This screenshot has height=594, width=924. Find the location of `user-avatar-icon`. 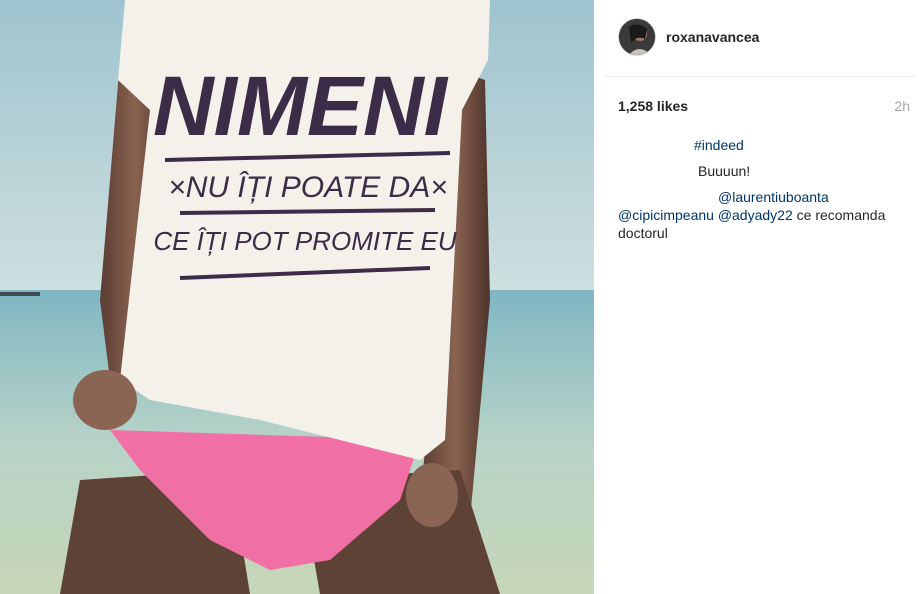

user-avatar-icon is located at coordinates (637, 37).